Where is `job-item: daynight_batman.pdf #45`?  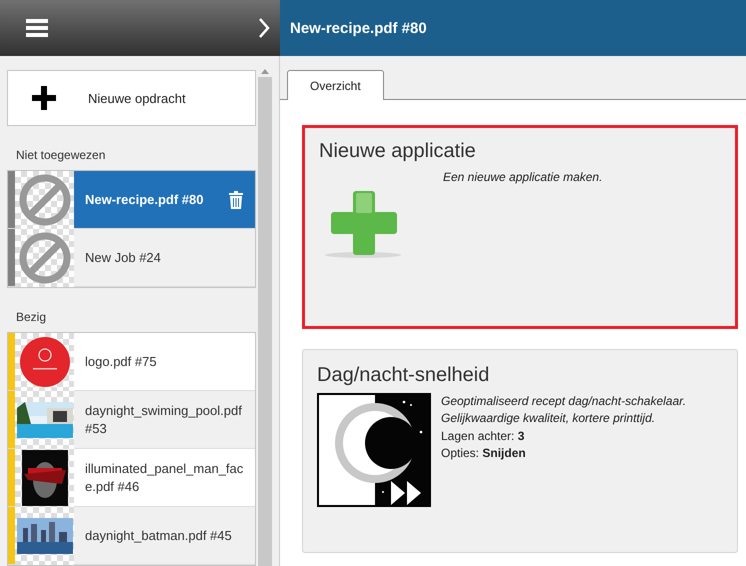
job-item: daynight_batman.pdf #45 is located at coordinates (131, 536).